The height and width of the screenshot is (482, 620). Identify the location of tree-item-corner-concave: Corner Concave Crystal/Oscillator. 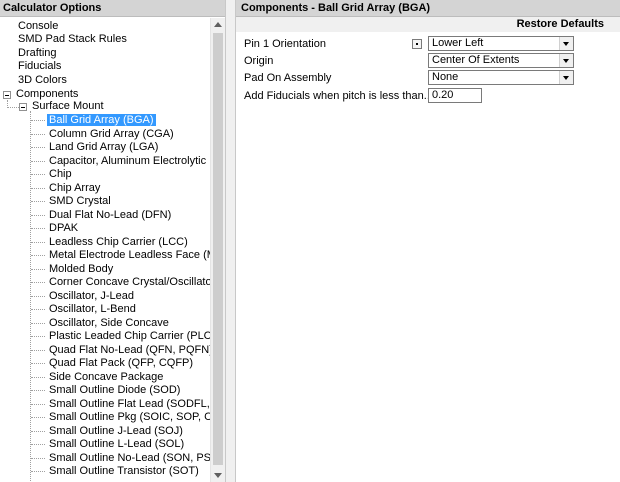
(128, 282).